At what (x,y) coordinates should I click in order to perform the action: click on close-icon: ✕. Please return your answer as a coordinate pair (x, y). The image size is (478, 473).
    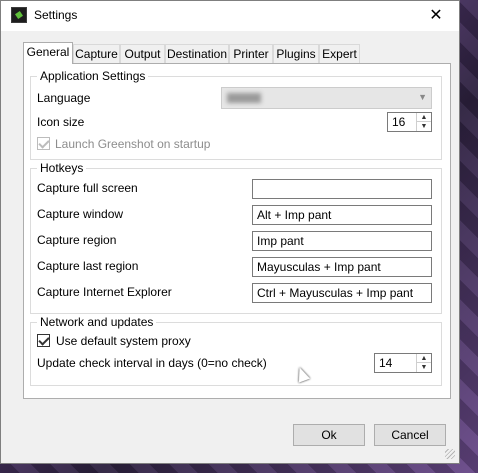
    Looking at the image, I should click on (436, 16).